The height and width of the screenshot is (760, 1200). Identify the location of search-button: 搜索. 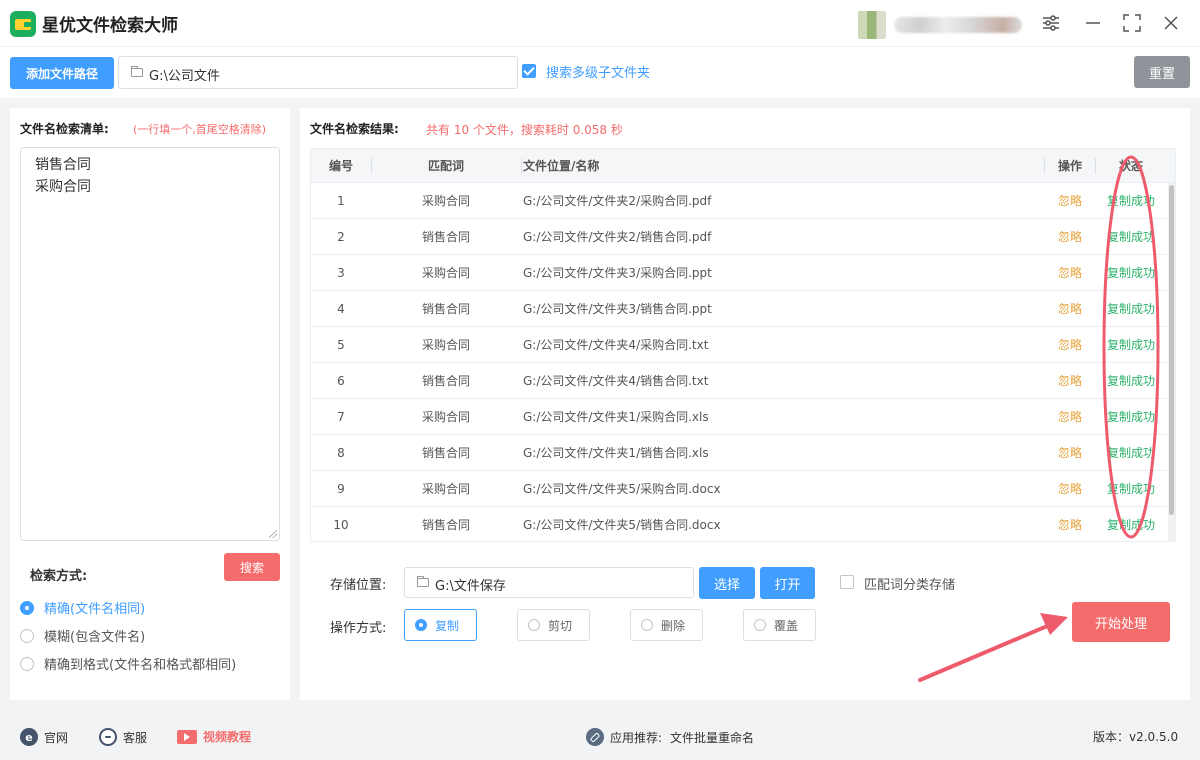
(252, 567).